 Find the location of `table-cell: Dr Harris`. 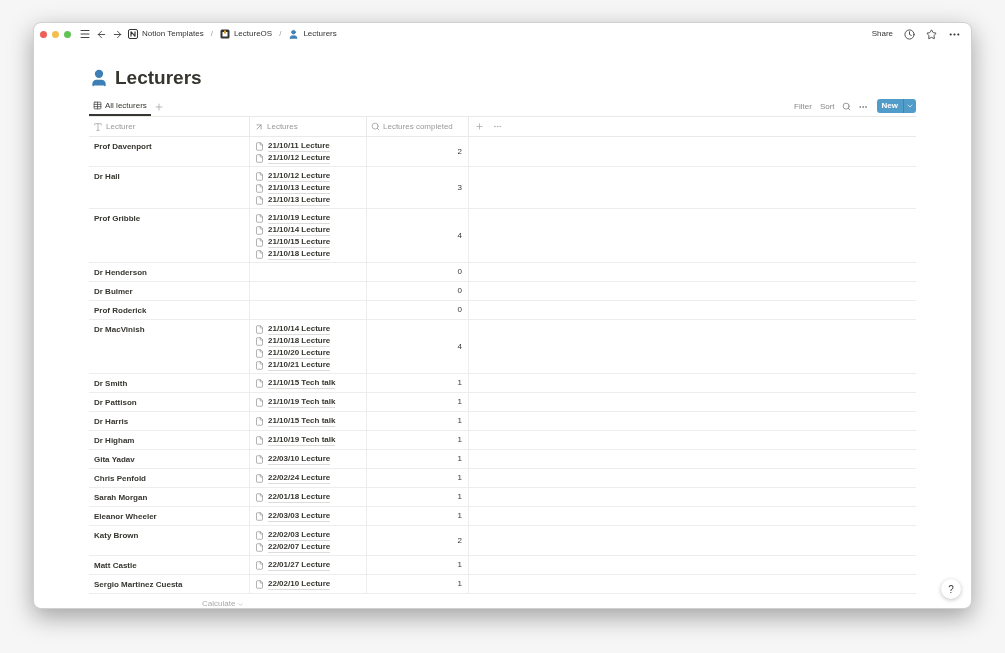

table-cell: Dr Harris is located at coordinates (111, 421).